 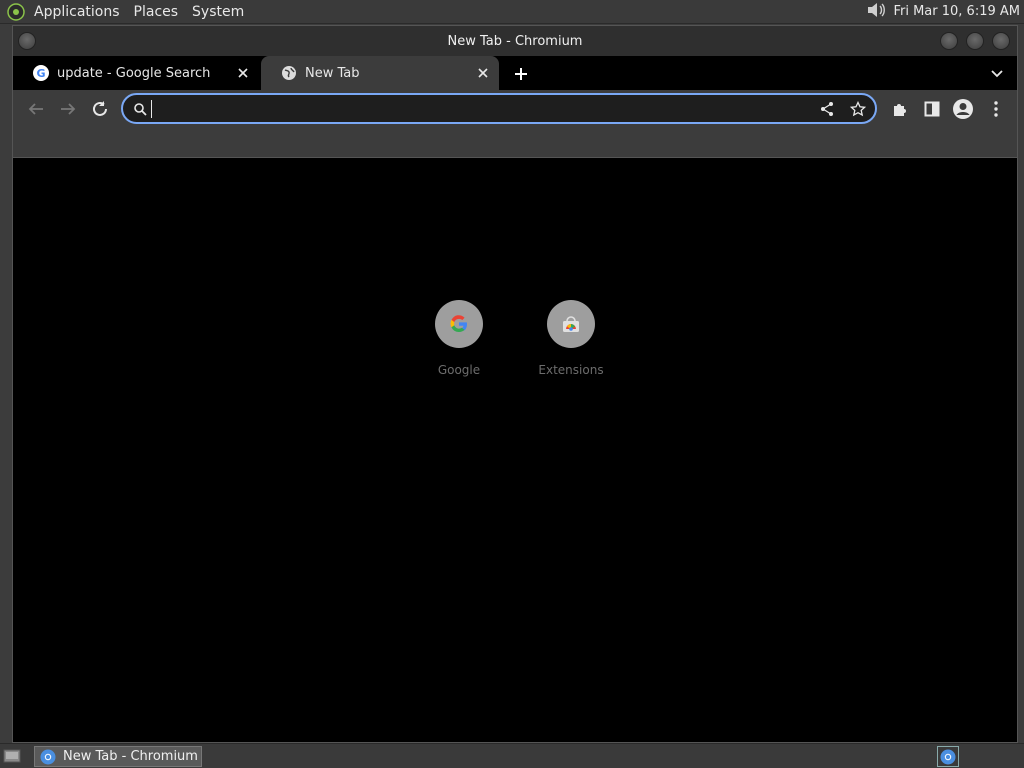 I want to click on globe-icon, so click(x=289, y=73).